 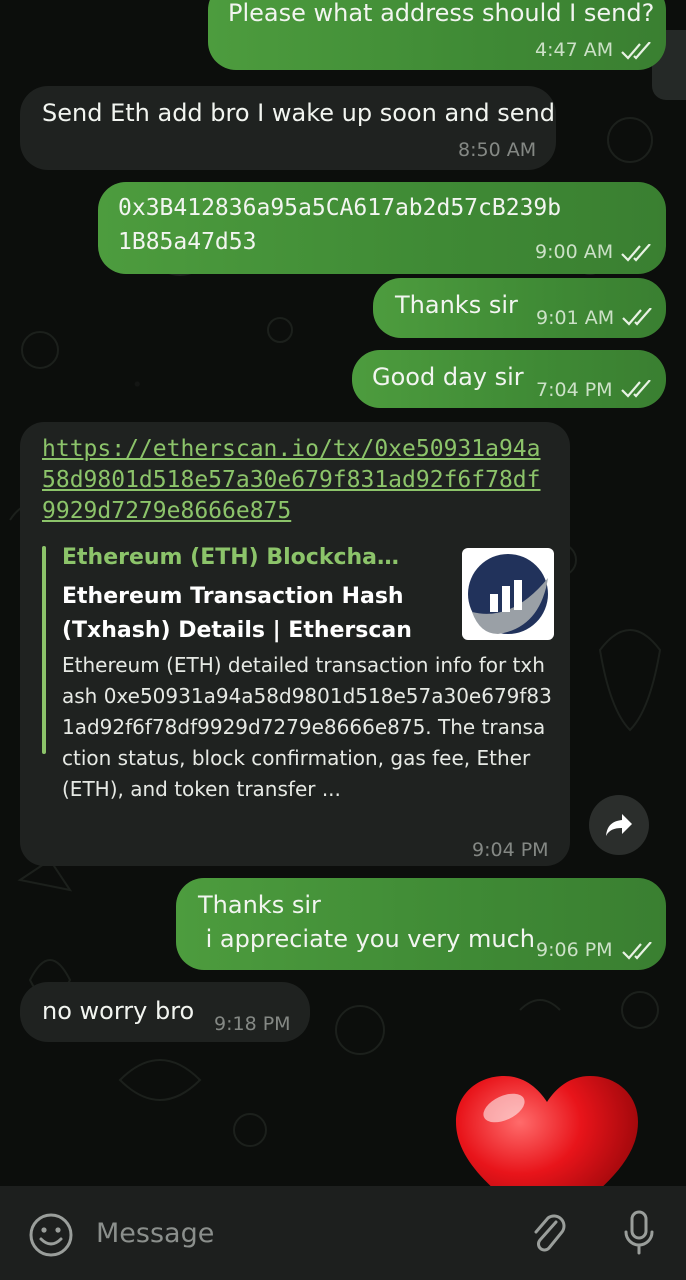 I want to click on message-text: Thanks sir, so click(x=456, y=305).